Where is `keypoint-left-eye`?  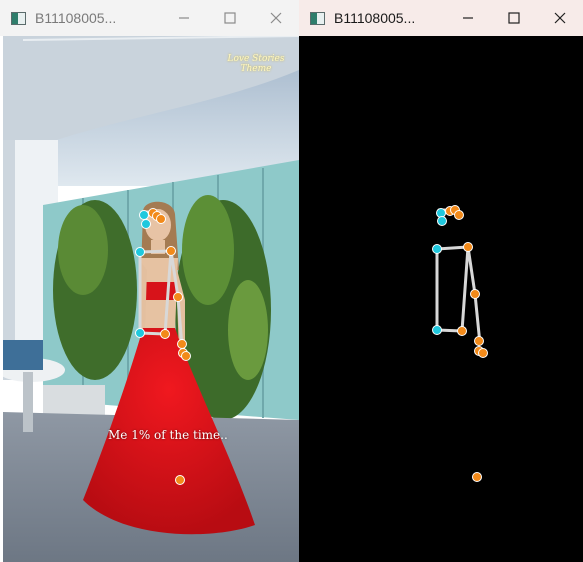 keypoint-left-eye is located at coordinates (144, 215).